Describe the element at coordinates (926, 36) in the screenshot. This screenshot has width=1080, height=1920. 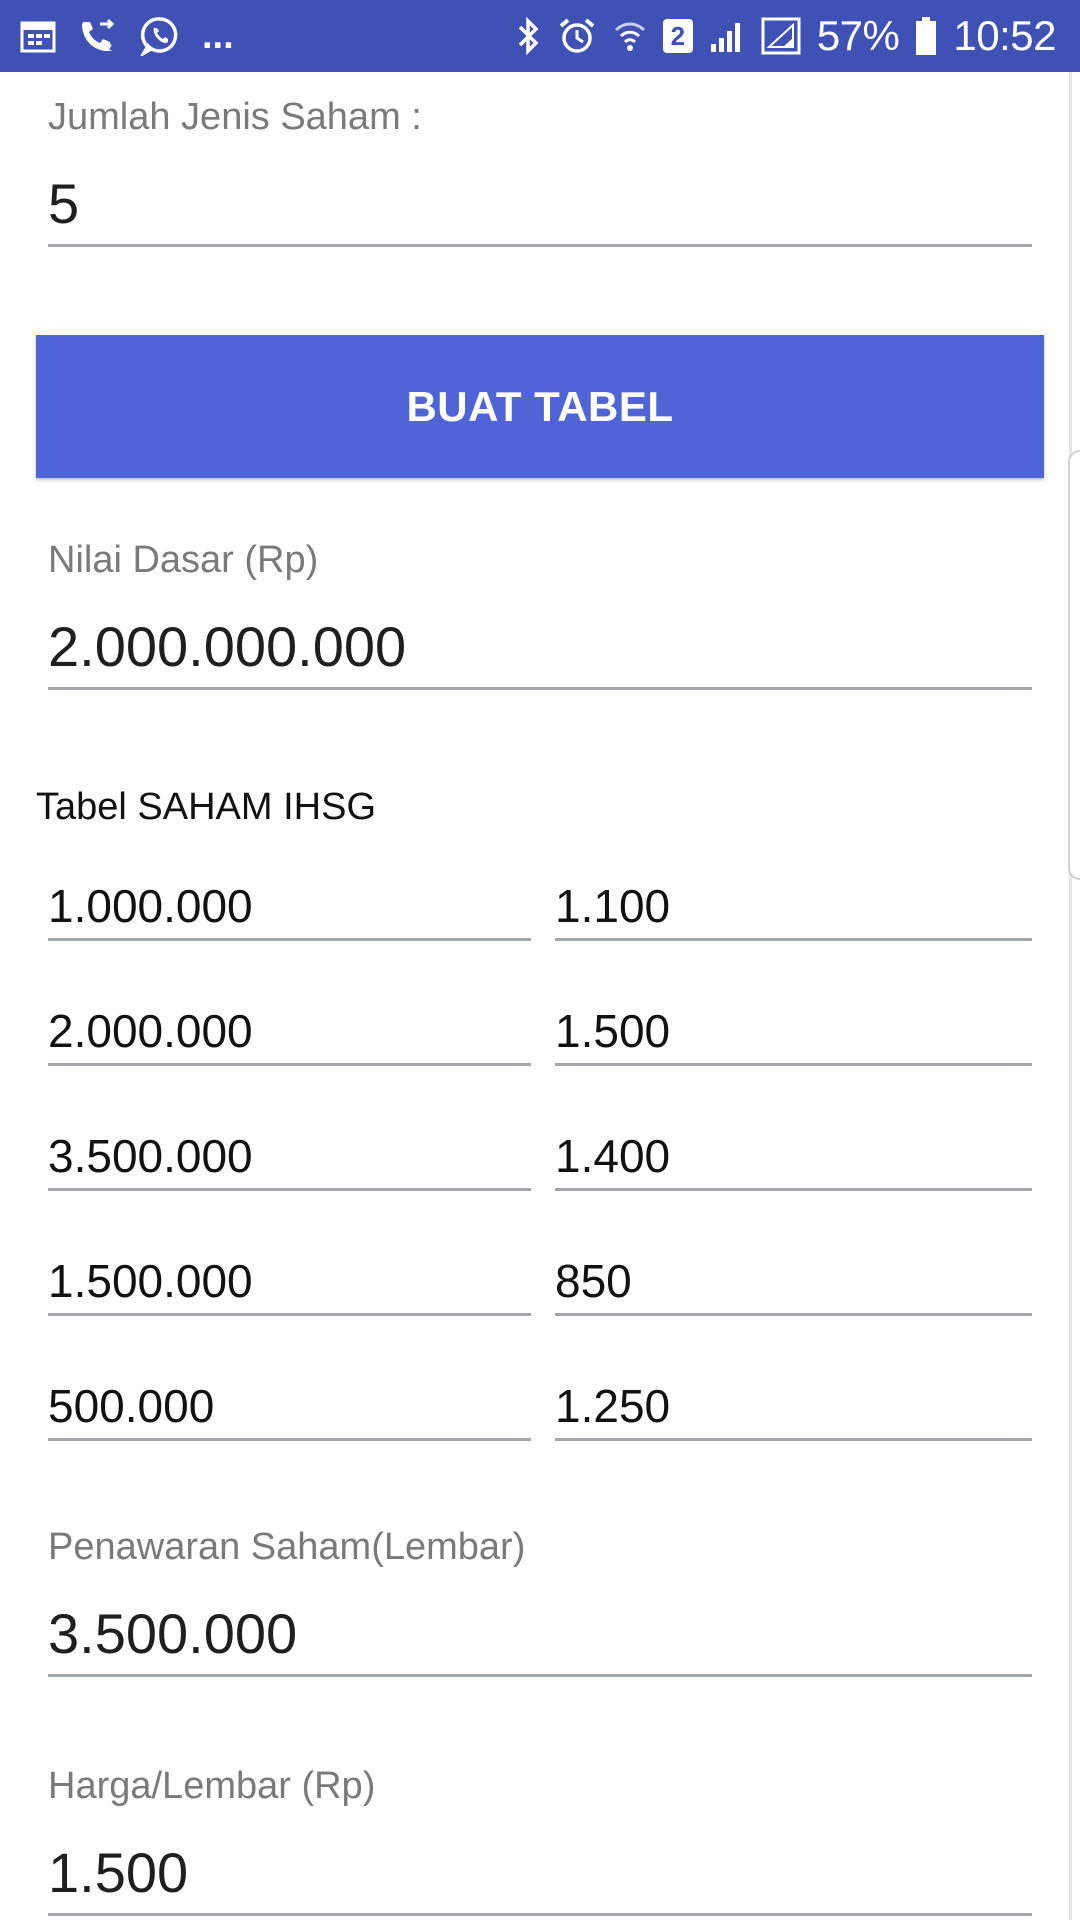
I see `battery-icon` at that location.